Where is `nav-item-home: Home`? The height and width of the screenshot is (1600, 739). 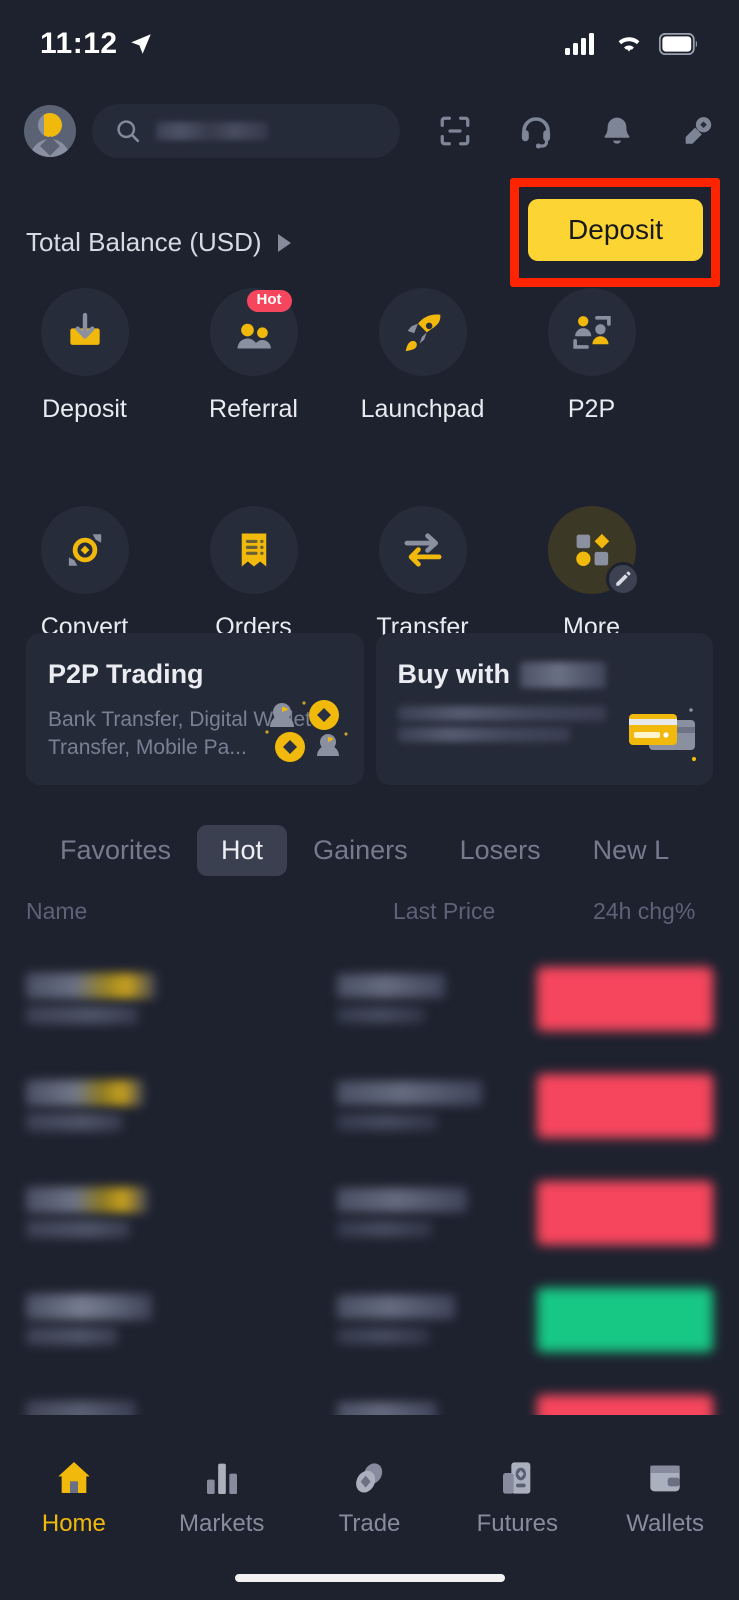
nav-item-home: Home is located at coordinates (74, 1498).